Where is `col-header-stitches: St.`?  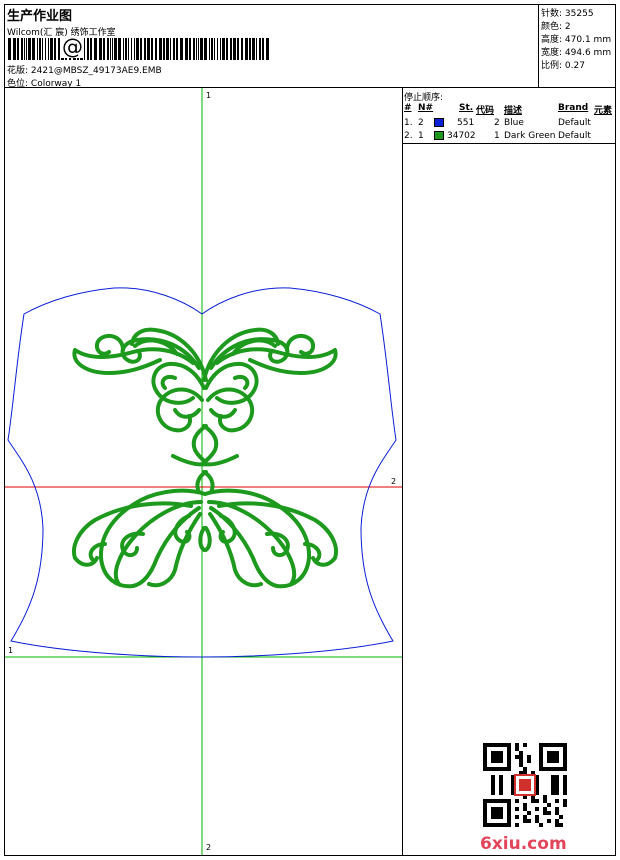
col-header-stitches: St. is located at coordinates (466, 108).